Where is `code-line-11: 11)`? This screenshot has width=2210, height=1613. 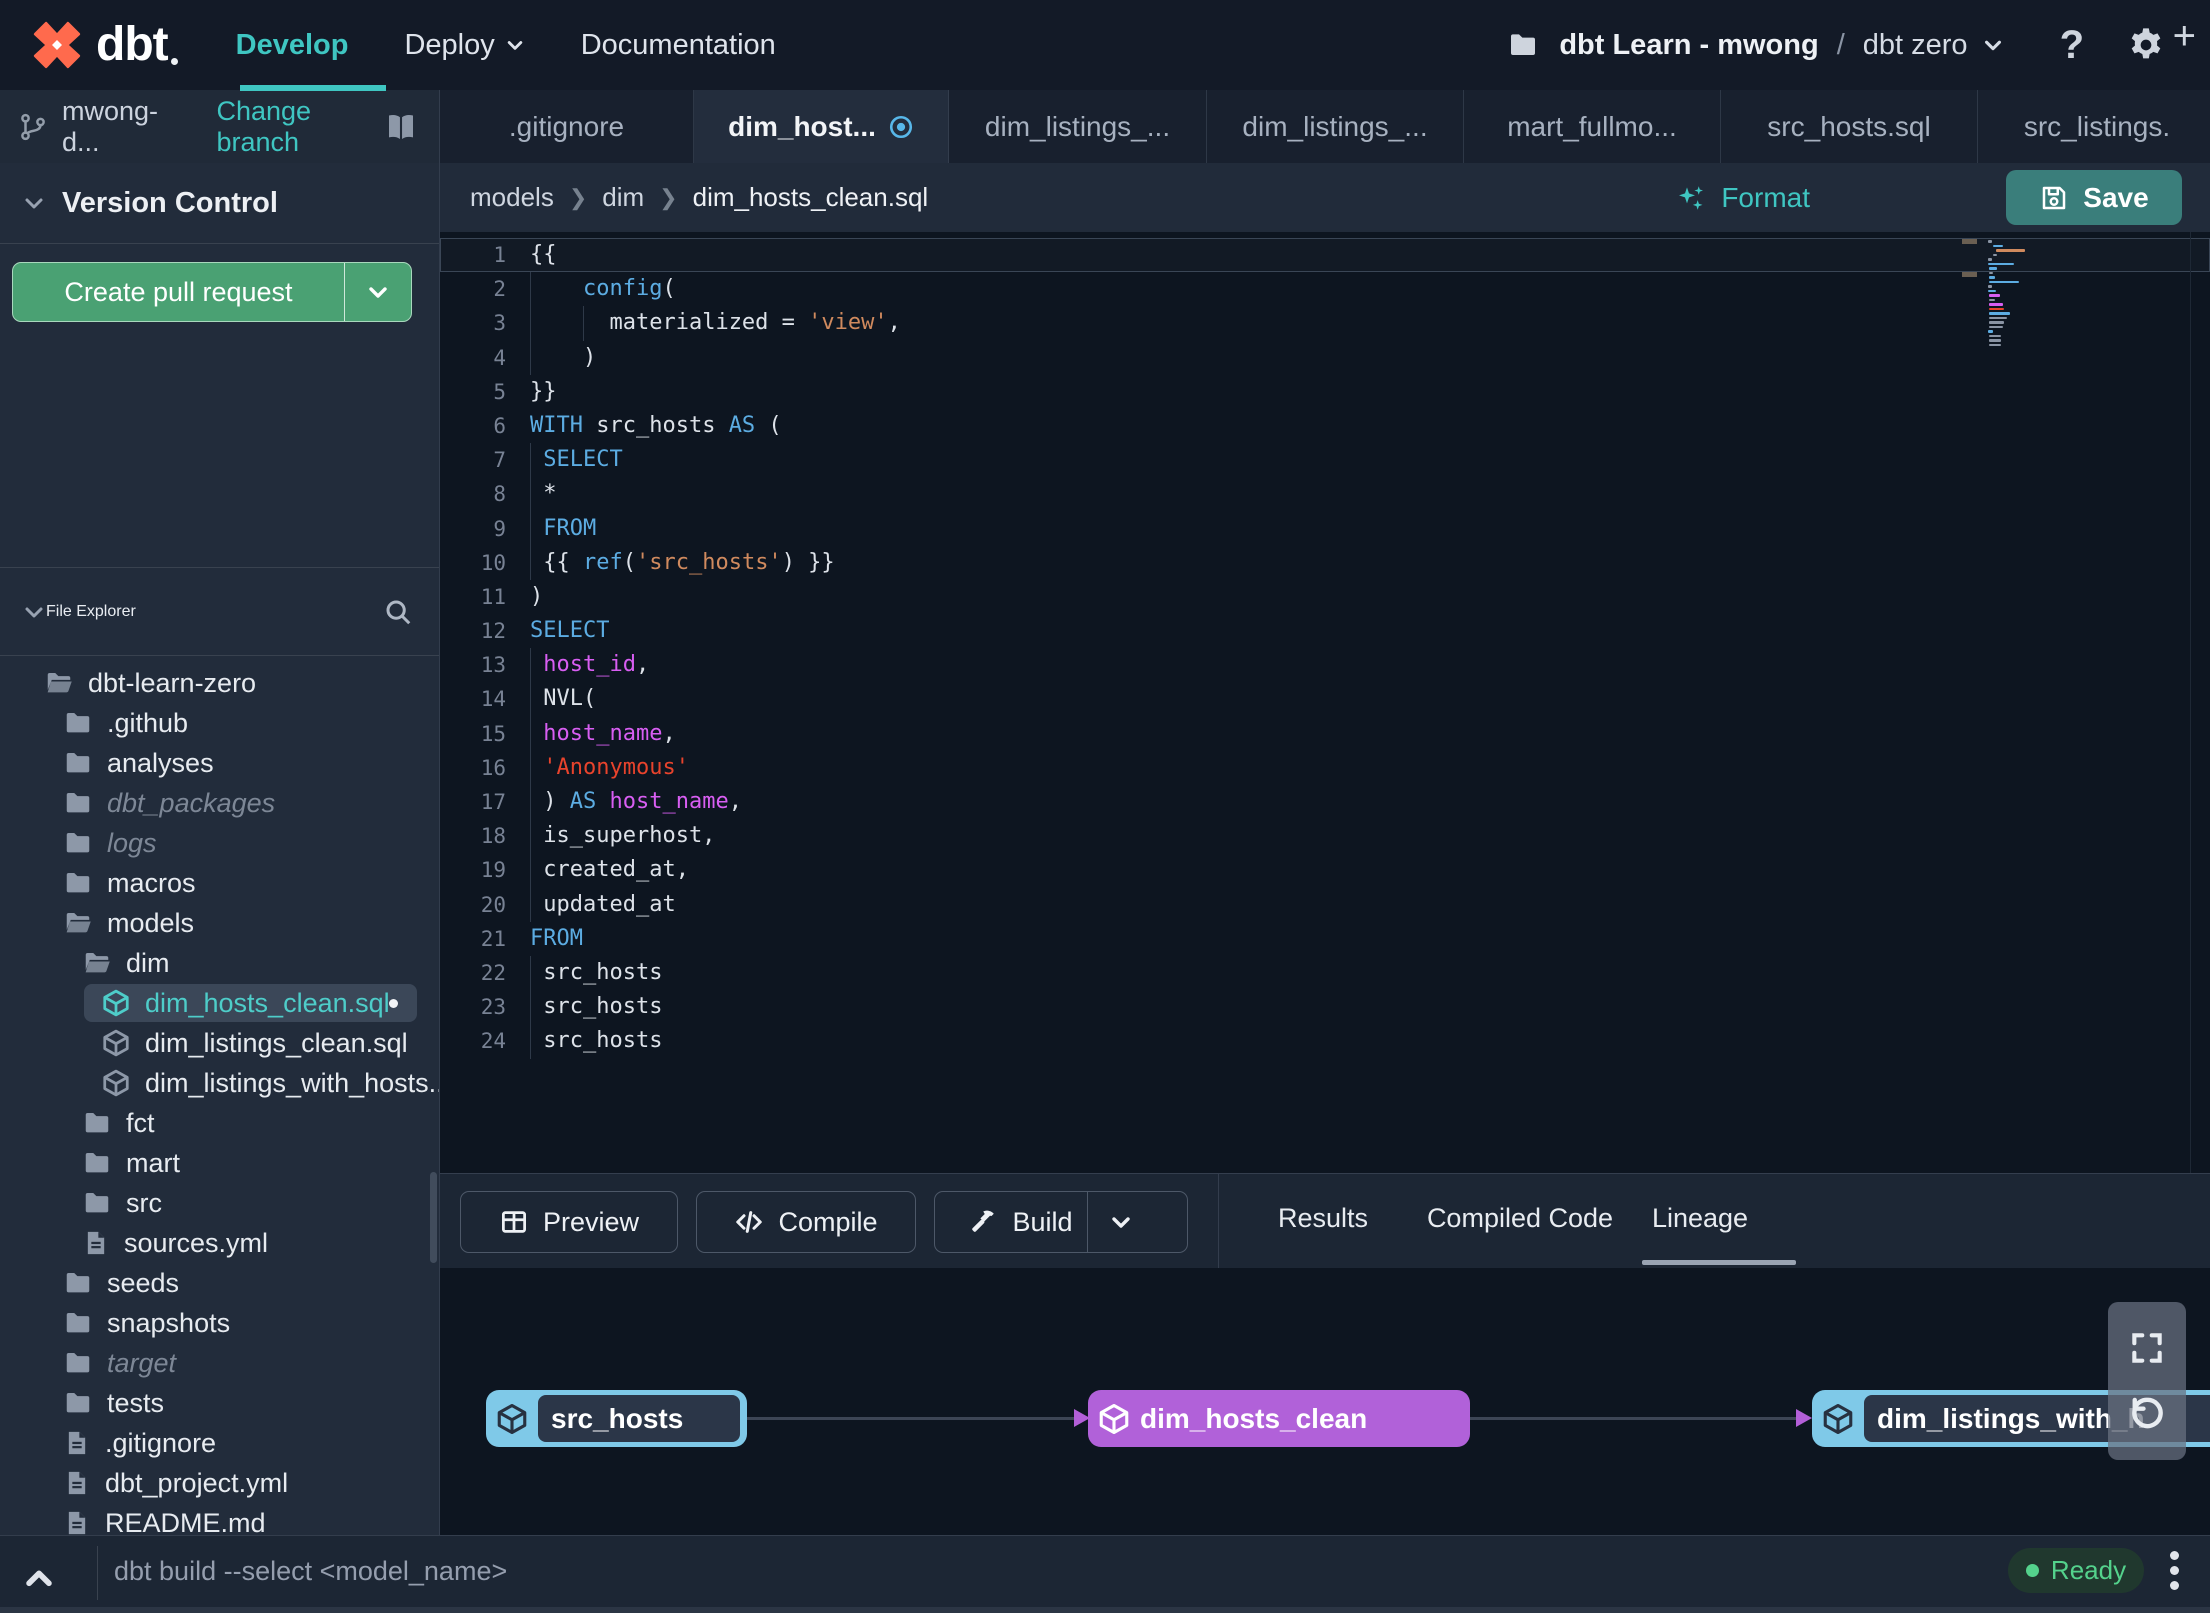
code-line-11: 11) is located at coordinates (1325, 597).